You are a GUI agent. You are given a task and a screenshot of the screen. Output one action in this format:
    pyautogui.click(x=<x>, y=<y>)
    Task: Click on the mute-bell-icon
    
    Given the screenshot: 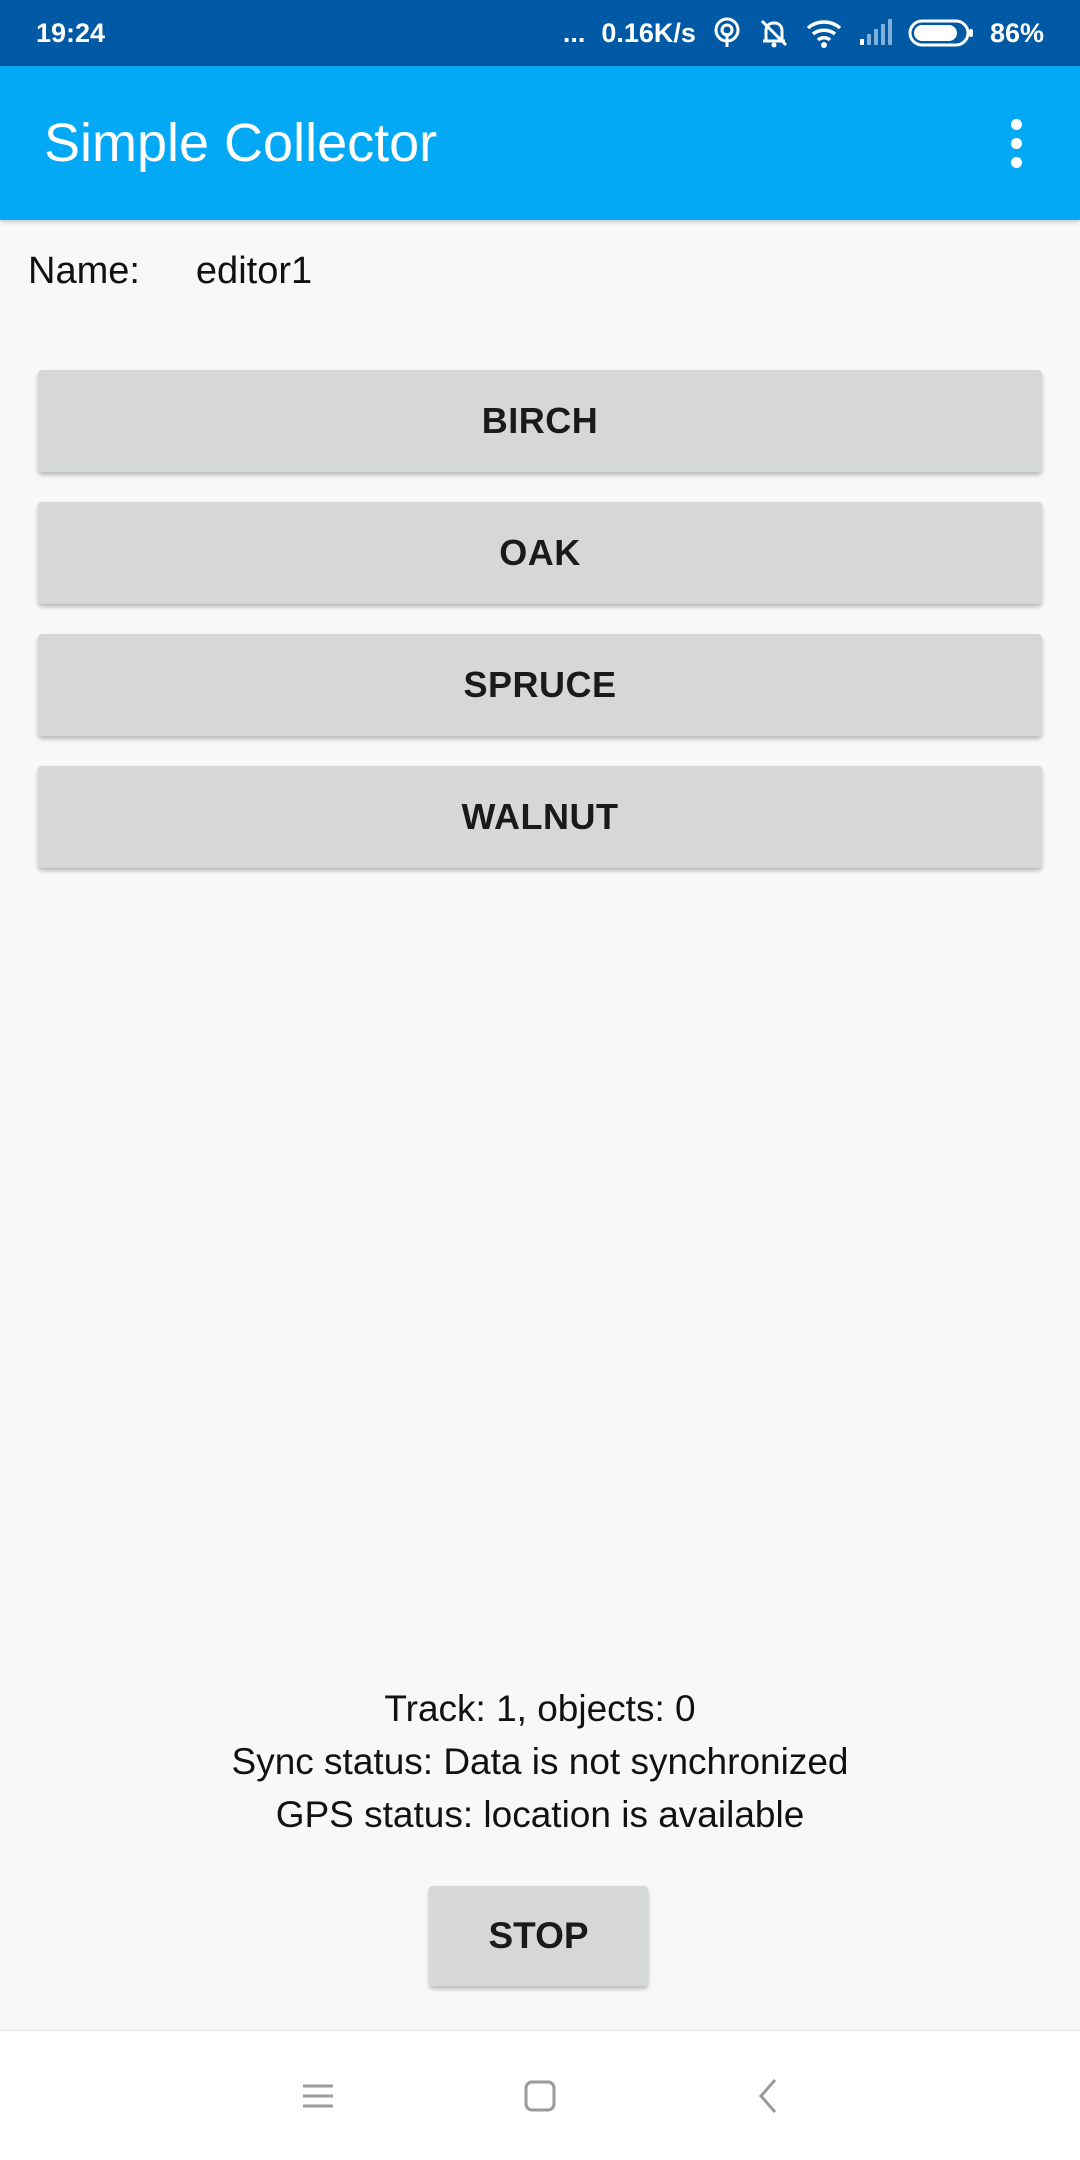 What is the action you would take?
    pyautogui.click(x=774, y=33)
    